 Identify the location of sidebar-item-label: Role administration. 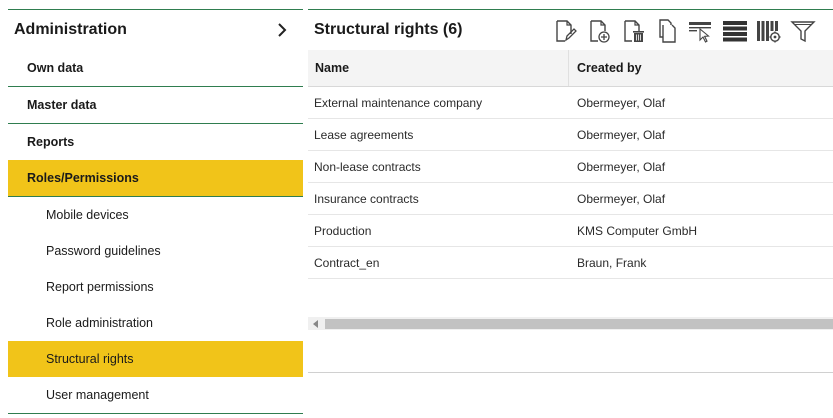
(99, 323).